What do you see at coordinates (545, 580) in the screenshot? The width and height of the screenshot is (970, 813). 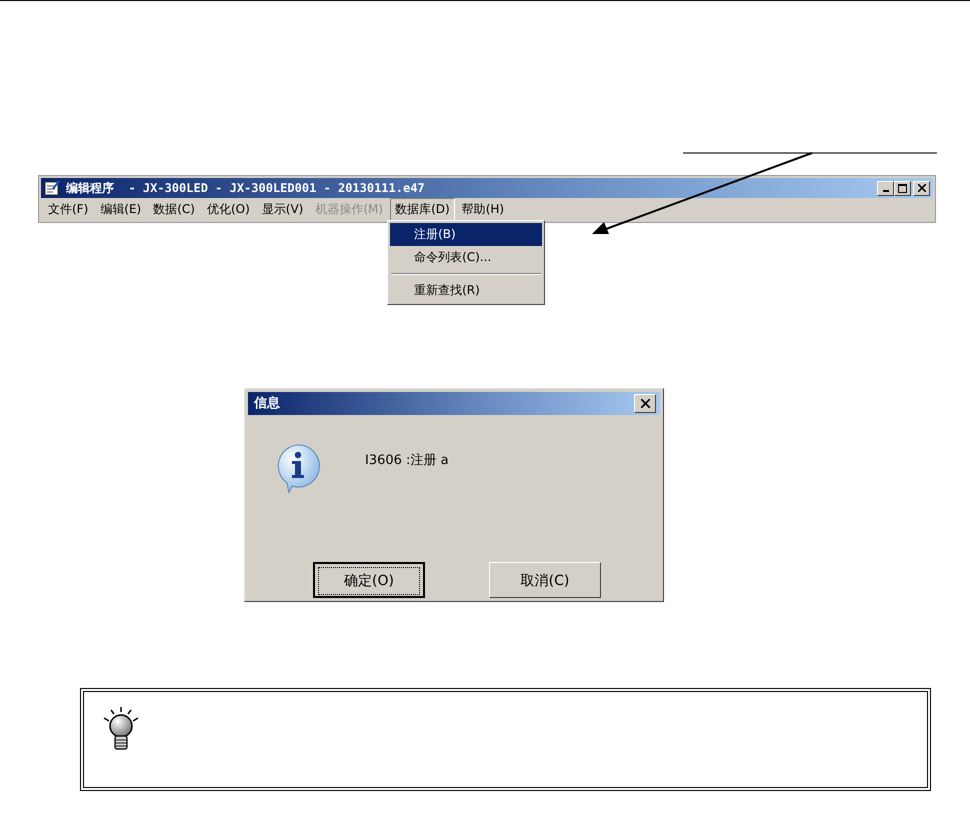 I see `dialog-button: 取消(C)` at bounding box center [545, 580].